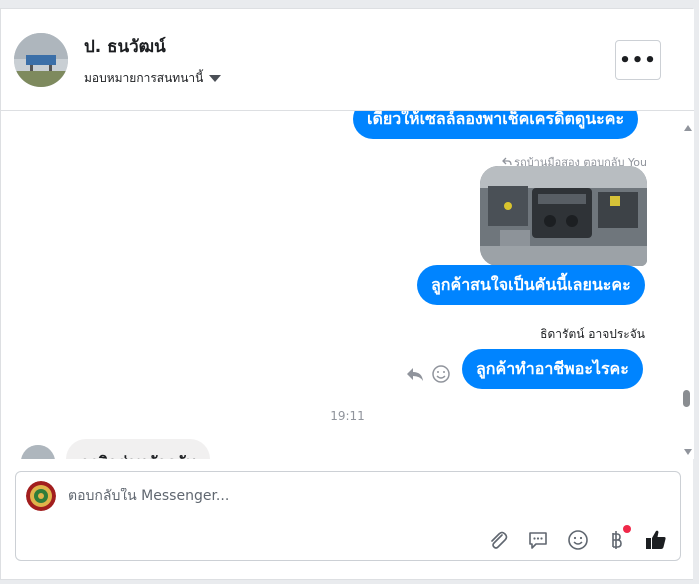  What do you see at coordinates (428, 376) in the screenshot?
I see `message-actions` at bounding box center [428, 376].